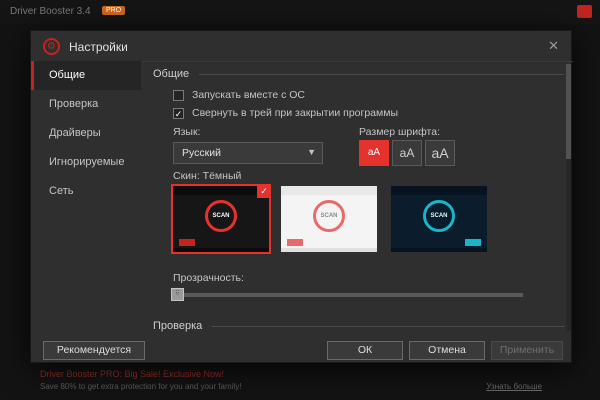 The height and width of the screenshot is (400, 600). I want to click on skin-preview-dark-art: SCAN, so click(221, 219).